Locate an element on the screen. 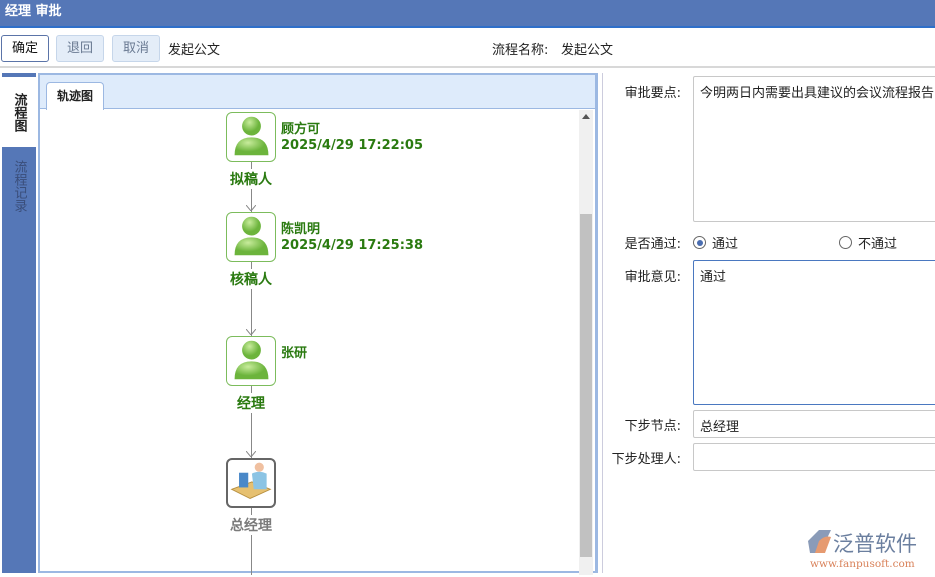 The height and width of the screenshot is (577, 935). flow-node-info: 顾方可 2025/4/29 17:22:05 is located at coordinates (352, 138).